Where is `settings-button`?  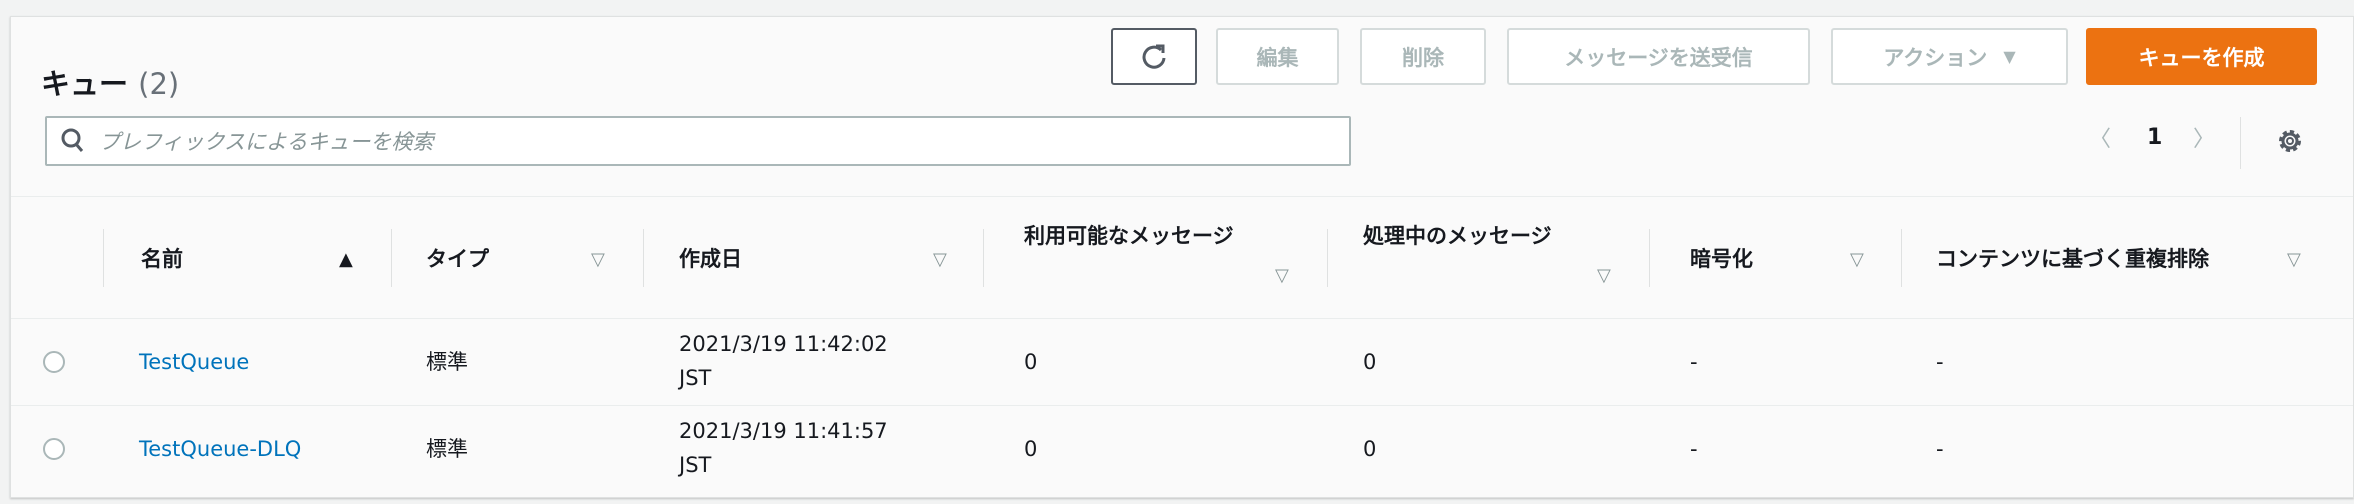 settings-button is located at coordinates (2290, 143).